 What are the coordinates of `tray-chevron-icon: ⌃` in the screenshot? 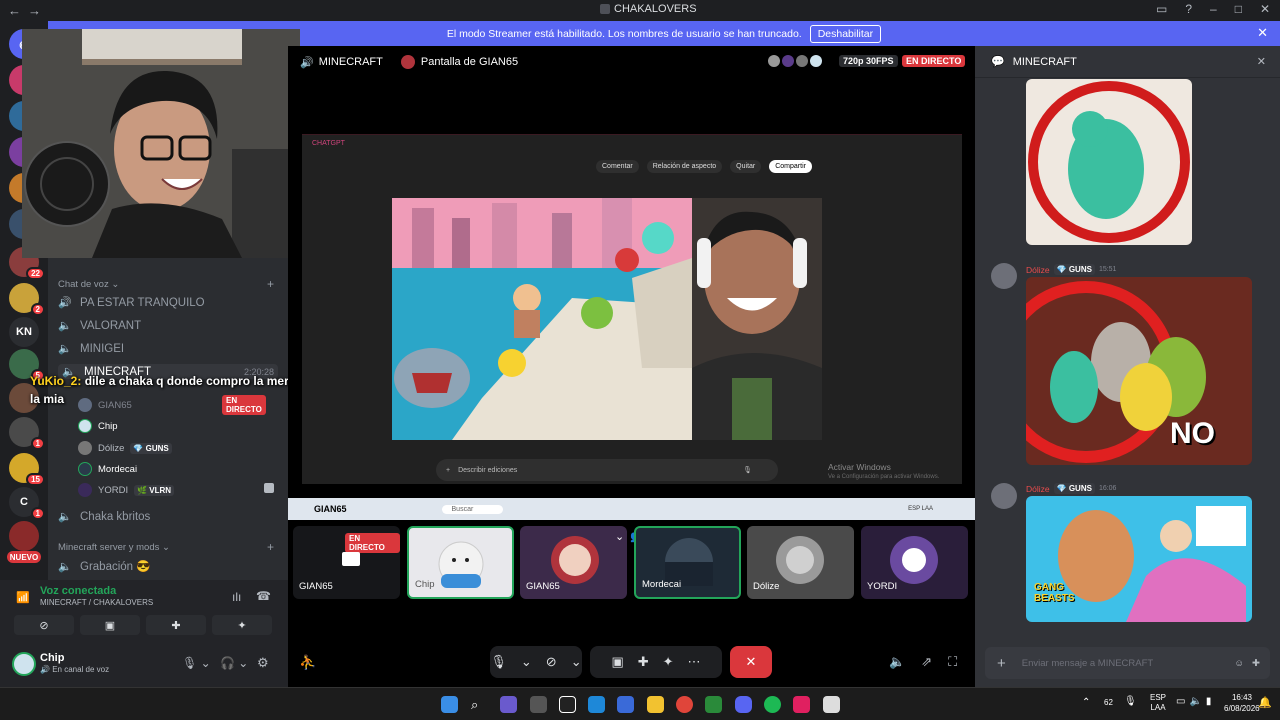 It's located at (1086, 702).